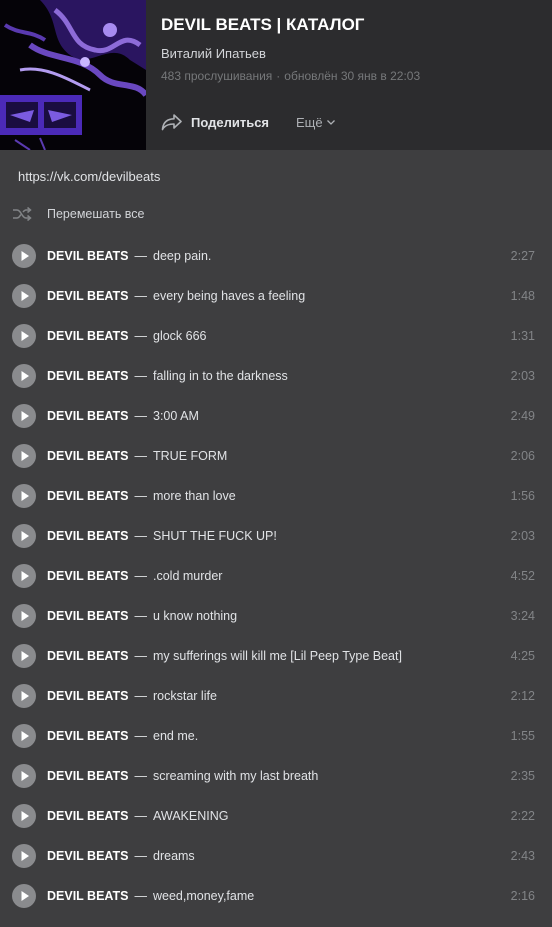 The height and width of the screenshot is (927, 552). I want to click on playlist-author: Виталий Ипатьев, so click(213, 53).